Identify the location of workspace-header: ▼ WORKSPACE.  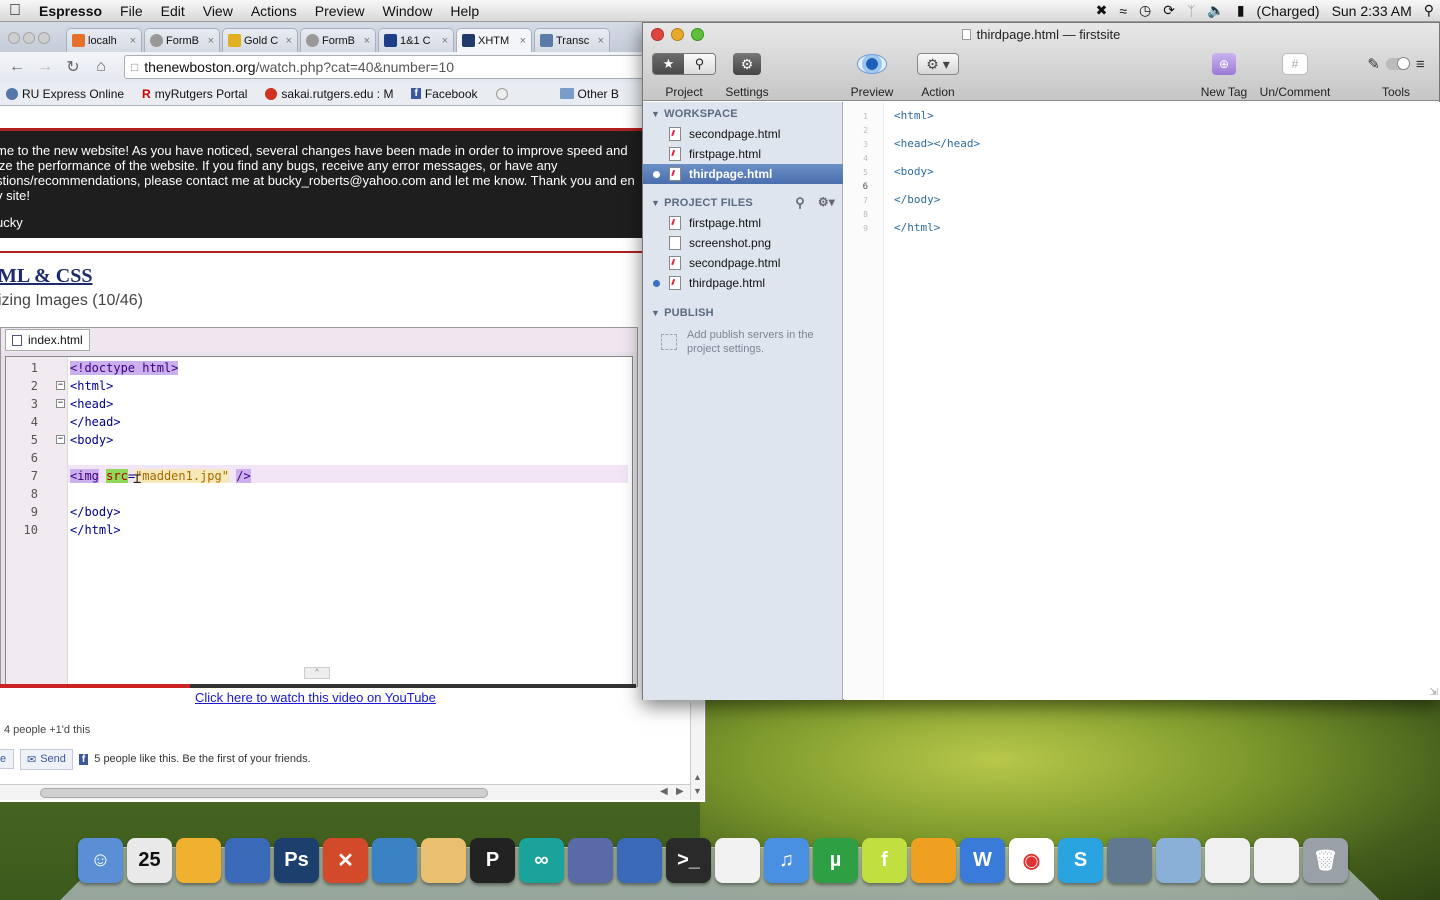
(694, 114).